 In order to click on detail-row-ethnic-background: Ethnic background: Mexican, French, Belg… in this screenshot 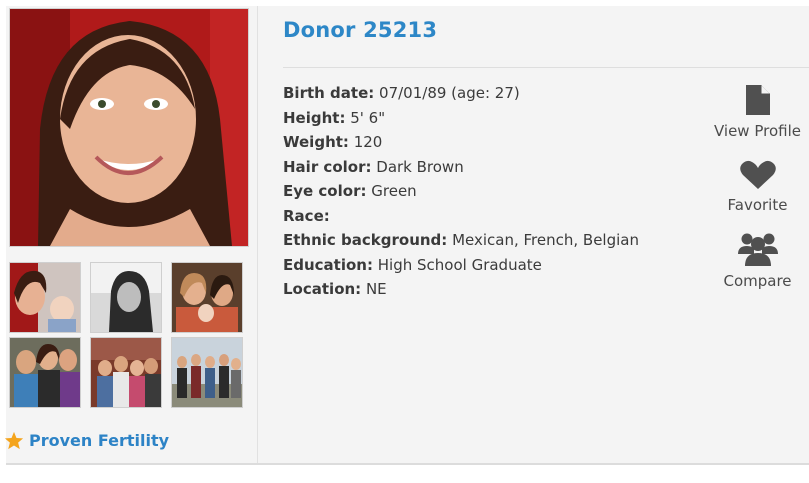, I will do `click(461, 240)`.